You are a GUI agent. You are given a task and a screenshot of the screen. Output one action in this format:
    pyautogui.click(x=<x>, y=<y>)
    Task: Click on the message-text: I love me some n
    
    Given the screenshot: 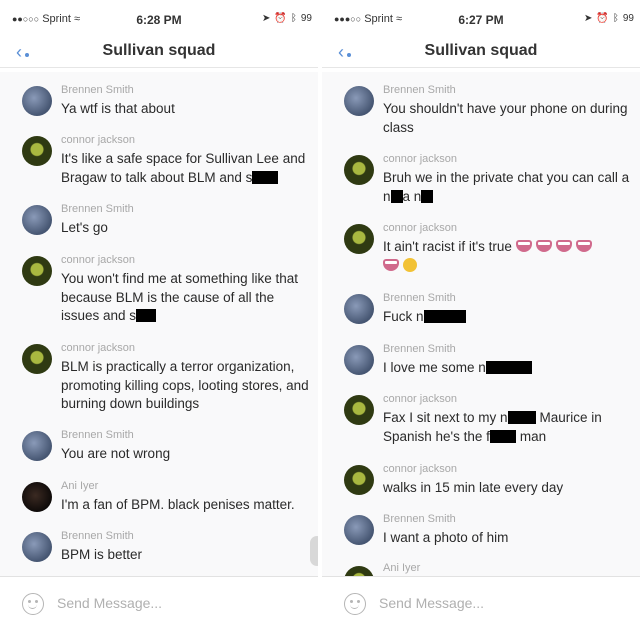 What is the action you would take?
    pyautogui.click(x=507, y=368)
    